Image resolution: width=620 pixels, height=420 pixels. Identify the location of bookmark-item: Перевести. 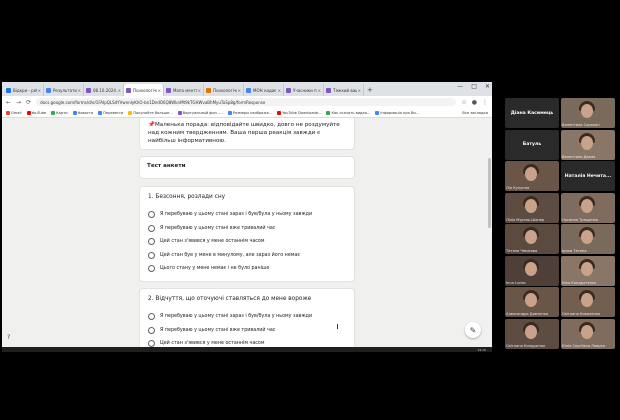
(110, 112).